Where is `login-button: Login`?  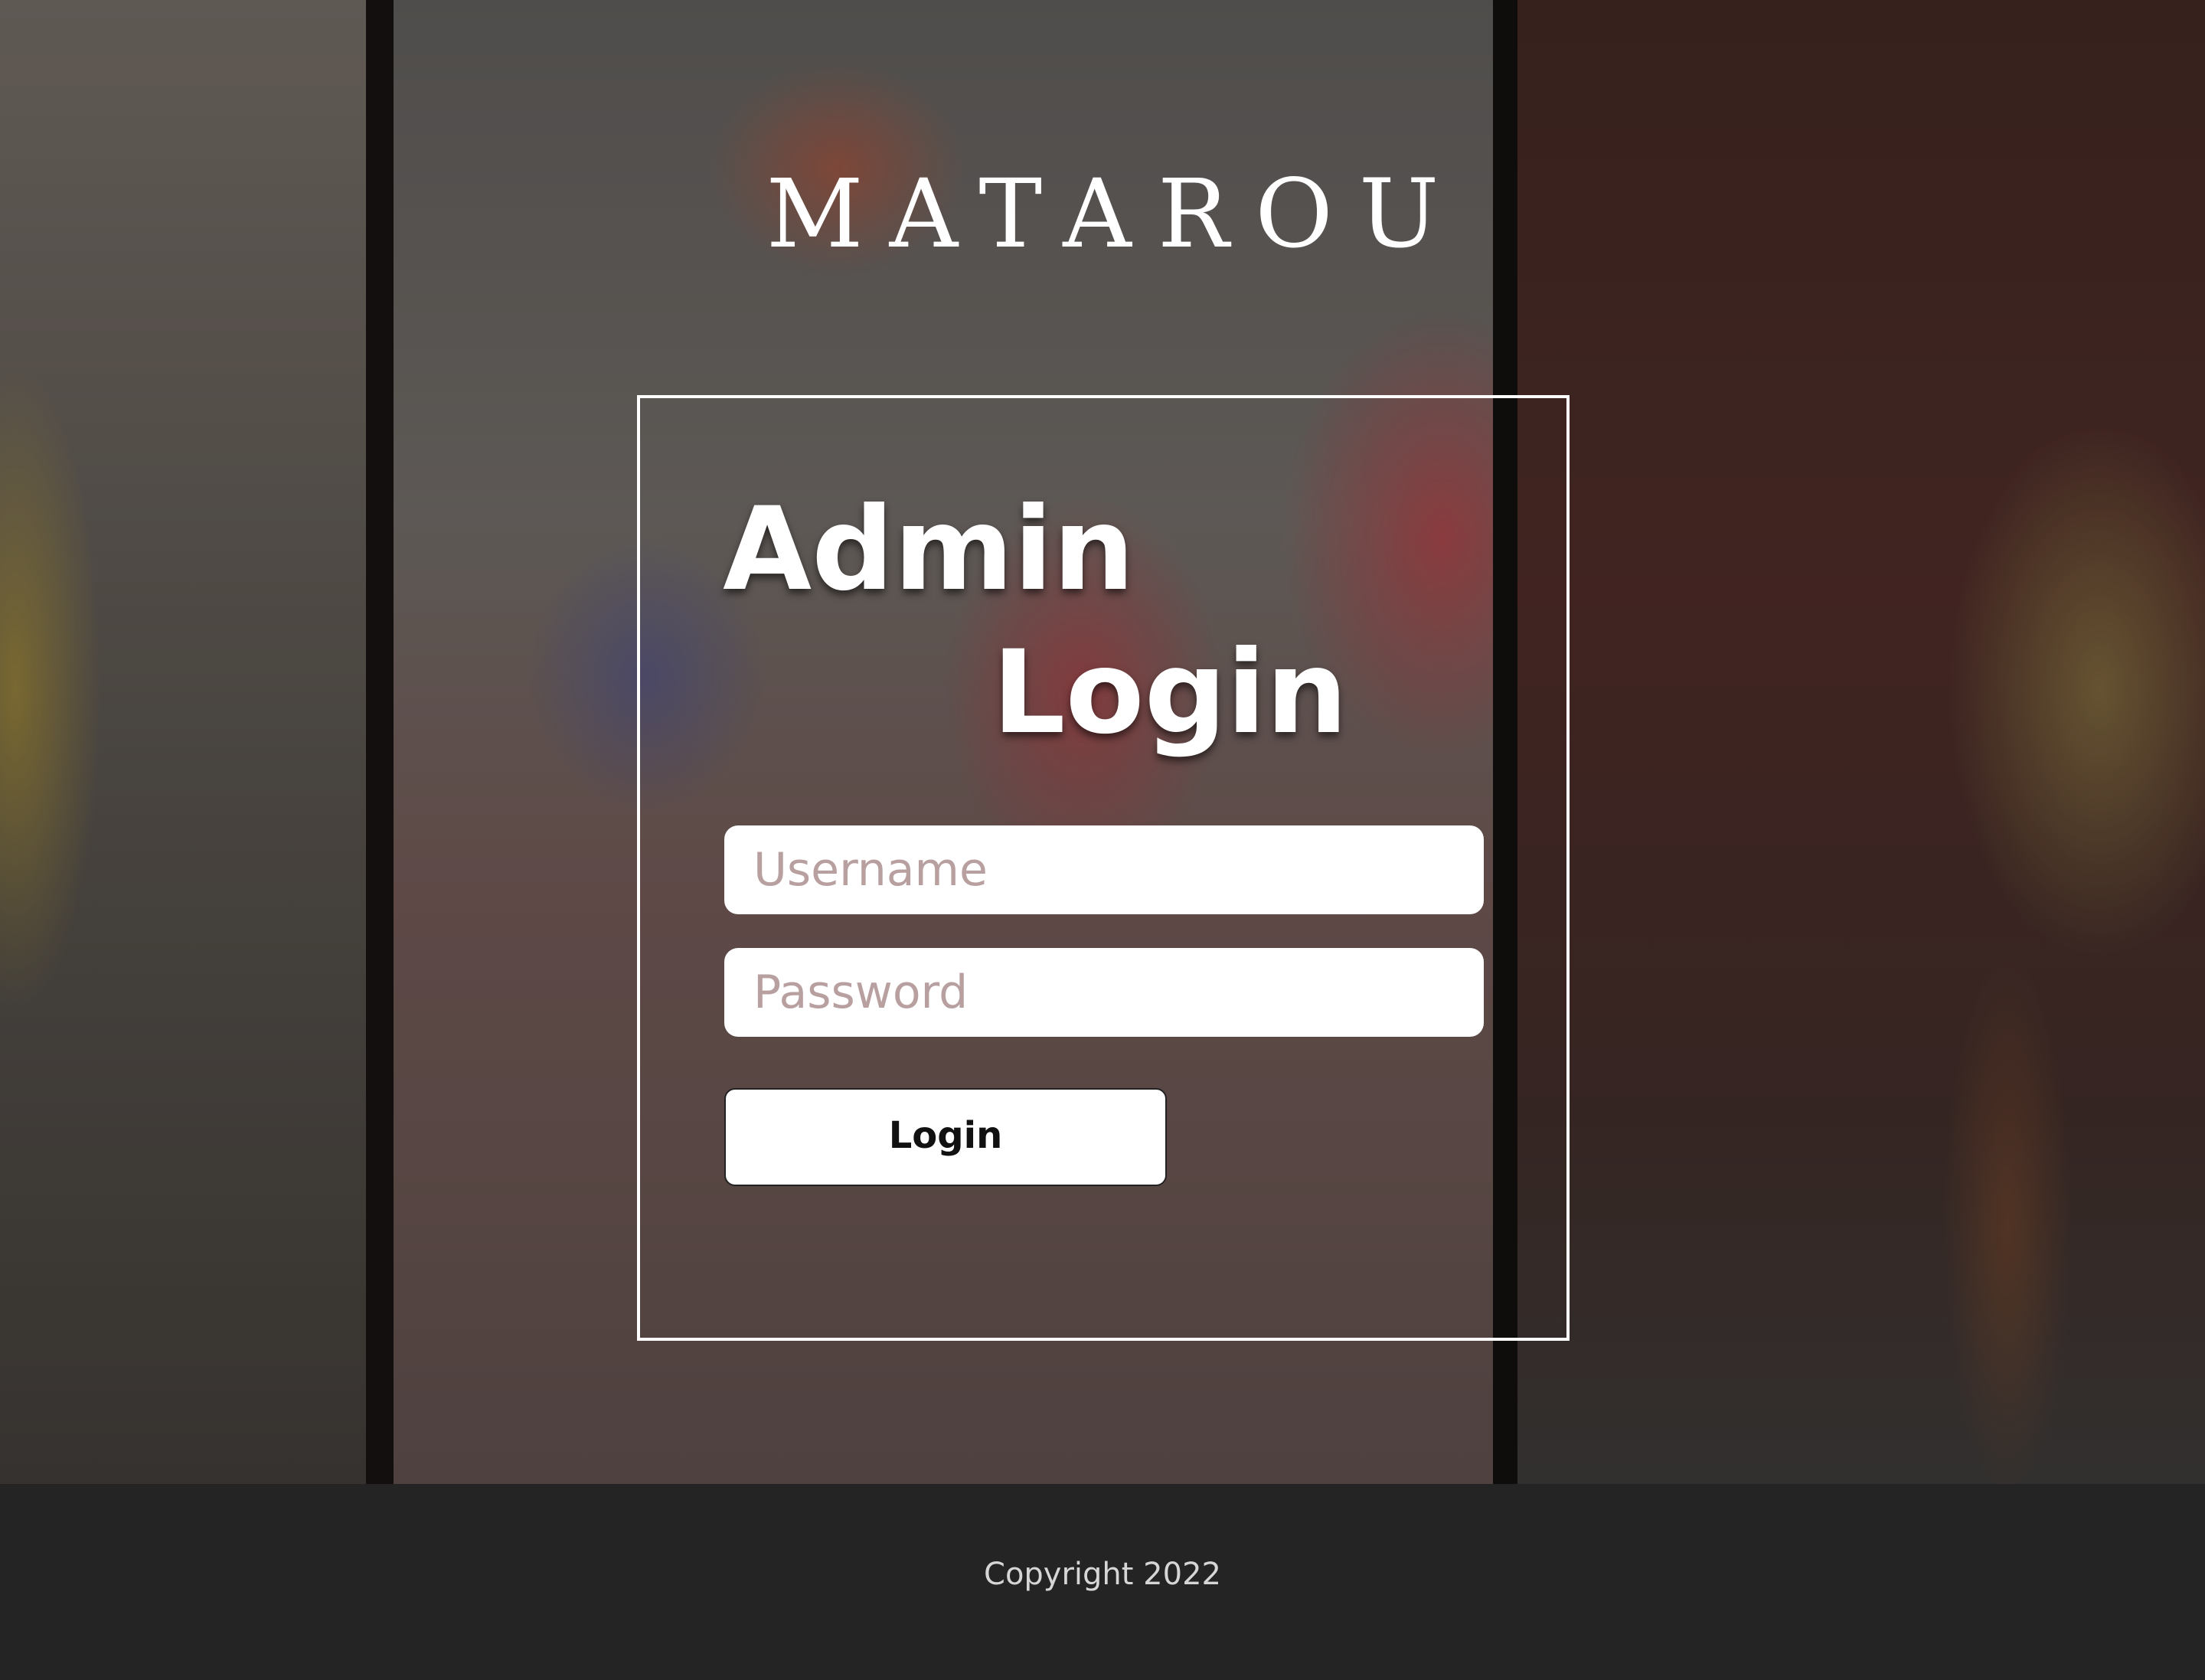 login-button: Login is located at coordinates (945, 1137).